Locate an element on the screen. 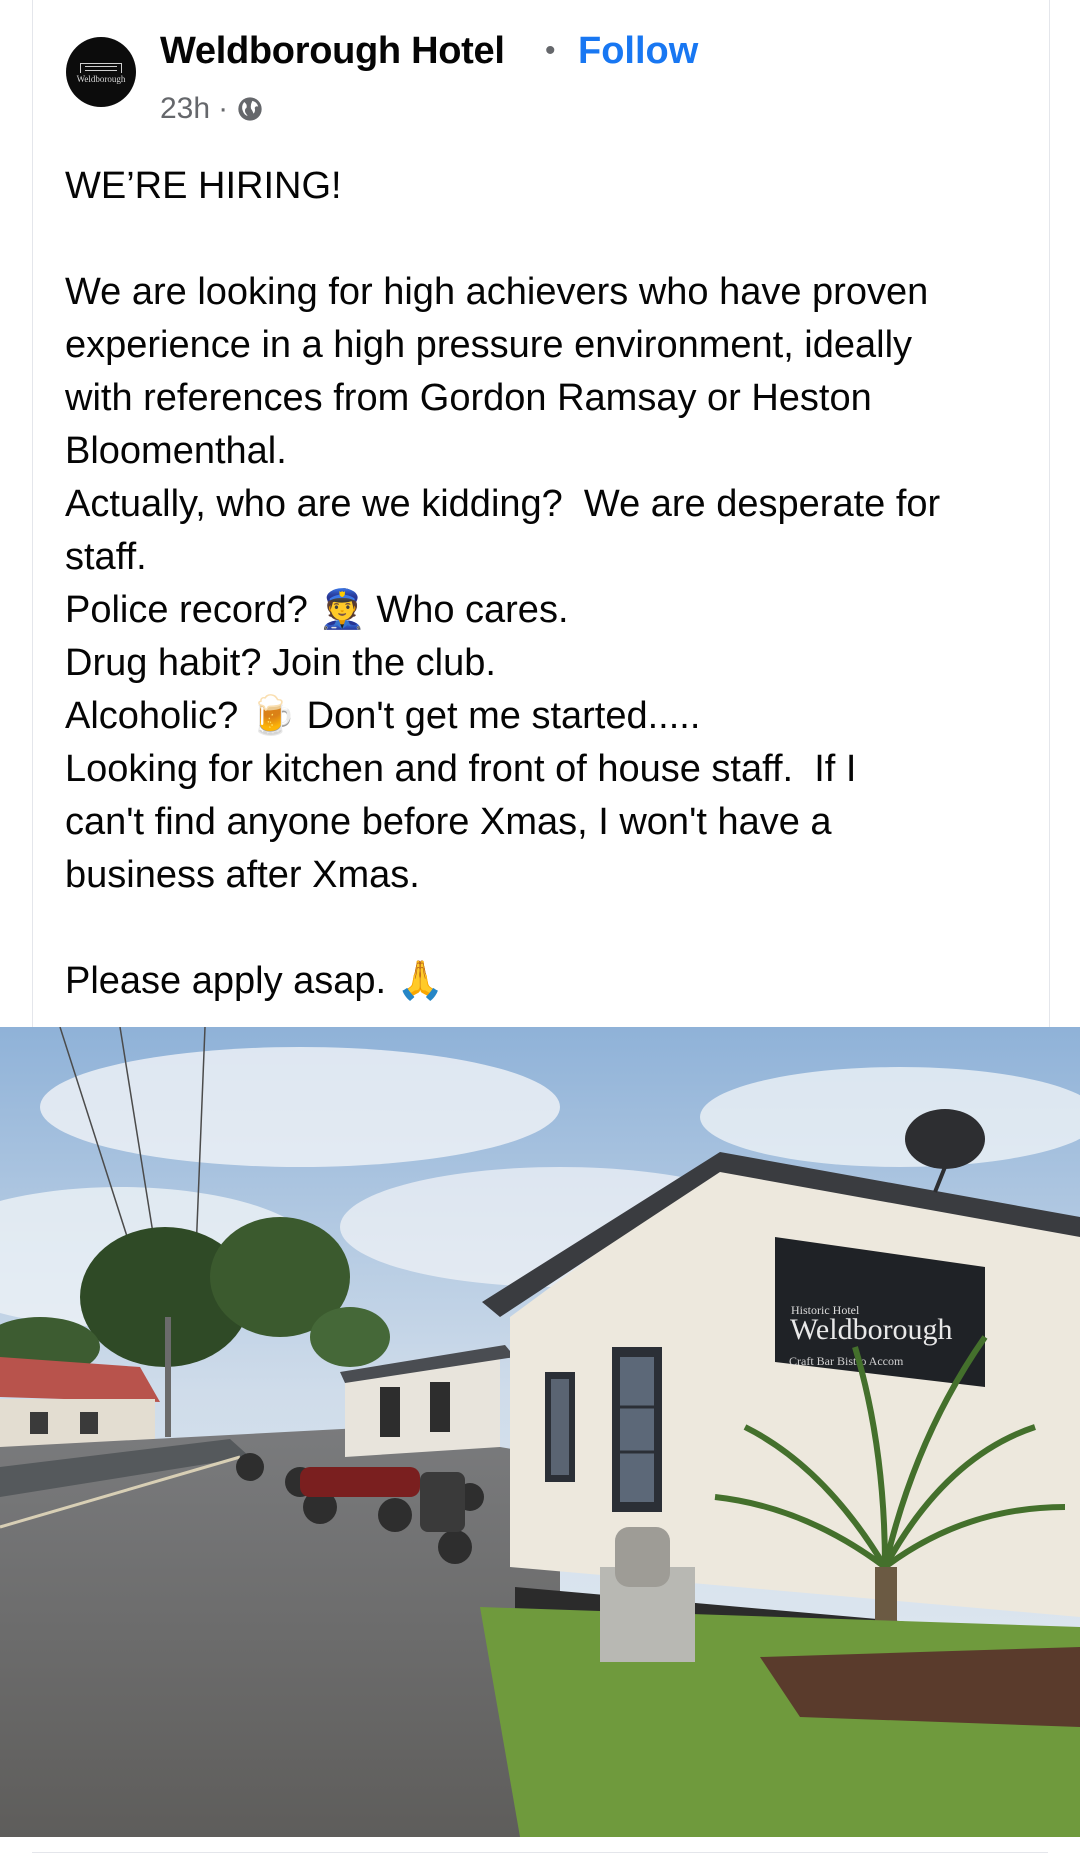 The height and width of the screenshot is (1862, 1080). post-text-line: WE’RE HIRING! is located at coordinates (203, 186).